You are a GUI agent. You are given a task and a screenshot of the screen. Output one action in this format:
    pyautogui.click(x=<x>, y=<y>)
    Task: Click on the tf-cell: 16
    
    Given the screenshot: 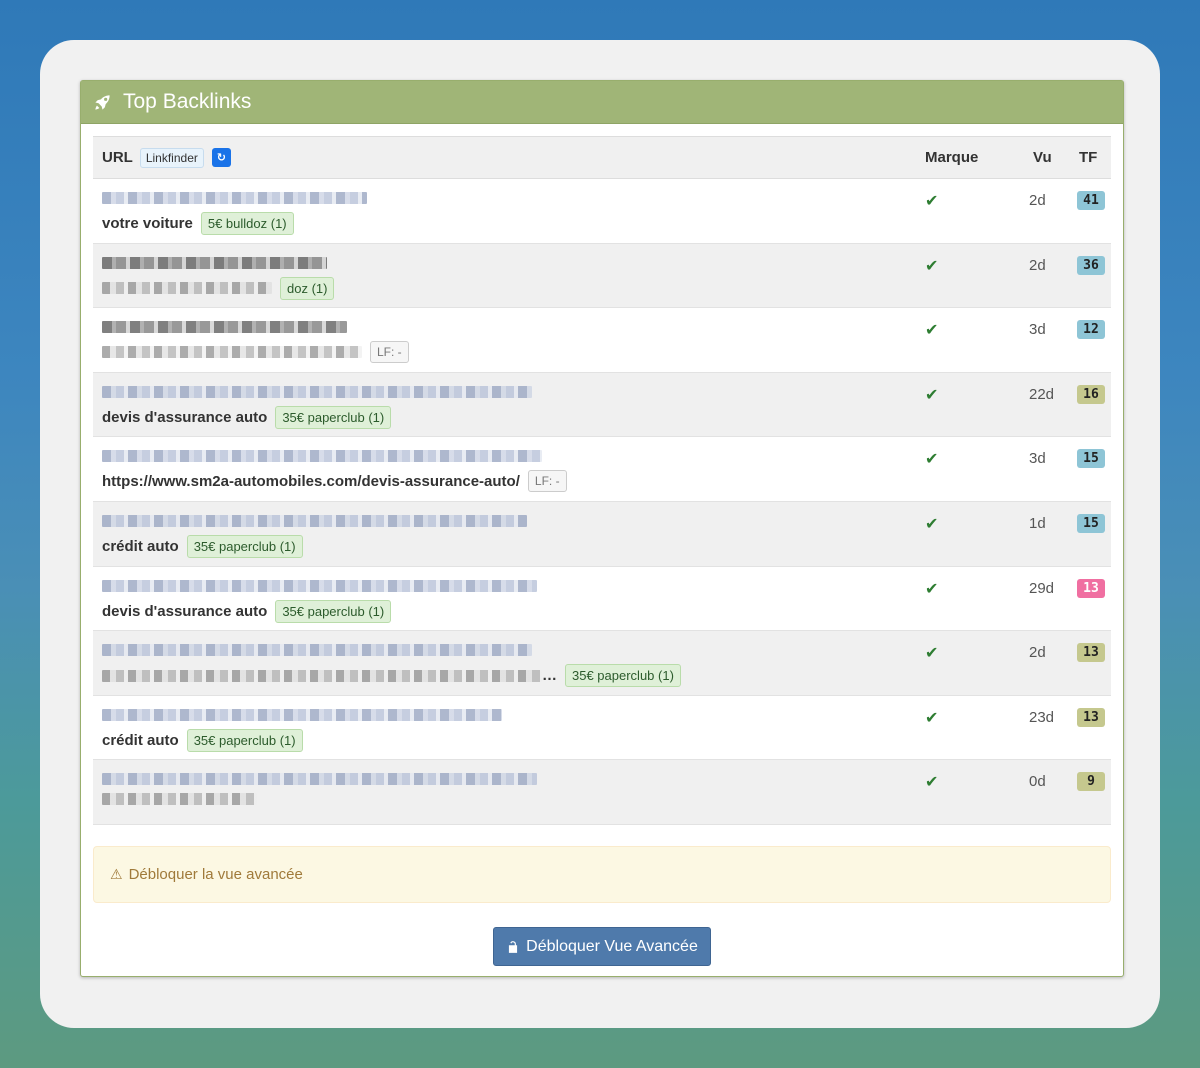 What is the action you would take?
    pyautogui.click(x=1087, y=388)
    